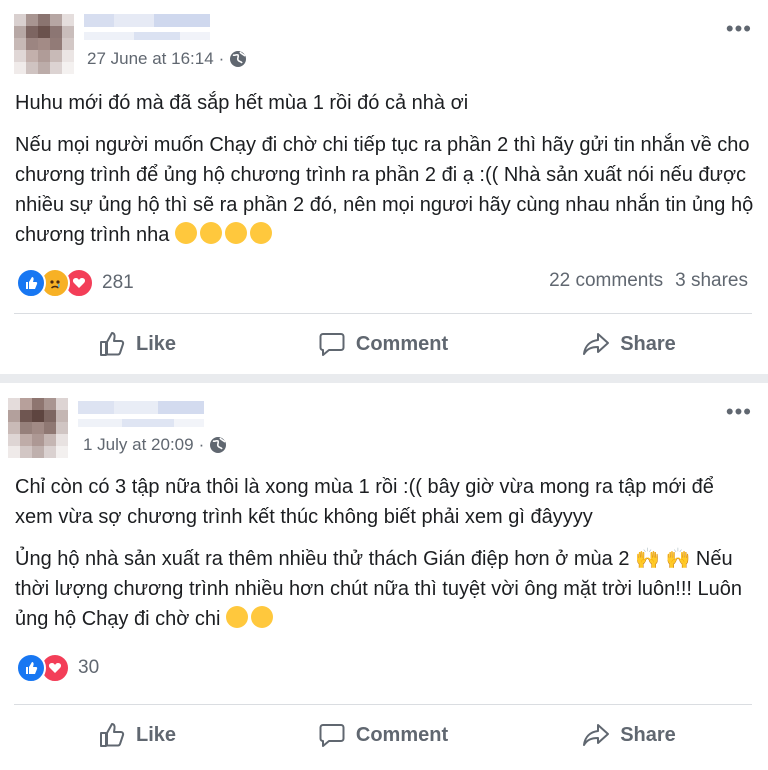 Image resolution: width=768 pixels, height=770 pixels. I want to click on post-timestamp: 27 June at 16:14, so click(150, 59).